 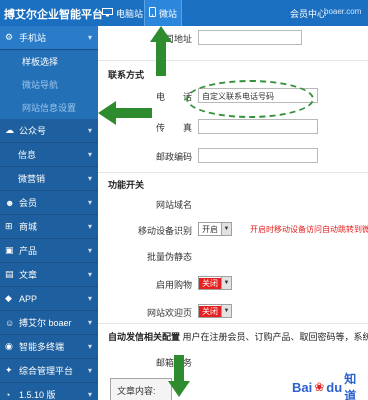 I want to click on arrow-down-icon, so click(x=179, y=376).